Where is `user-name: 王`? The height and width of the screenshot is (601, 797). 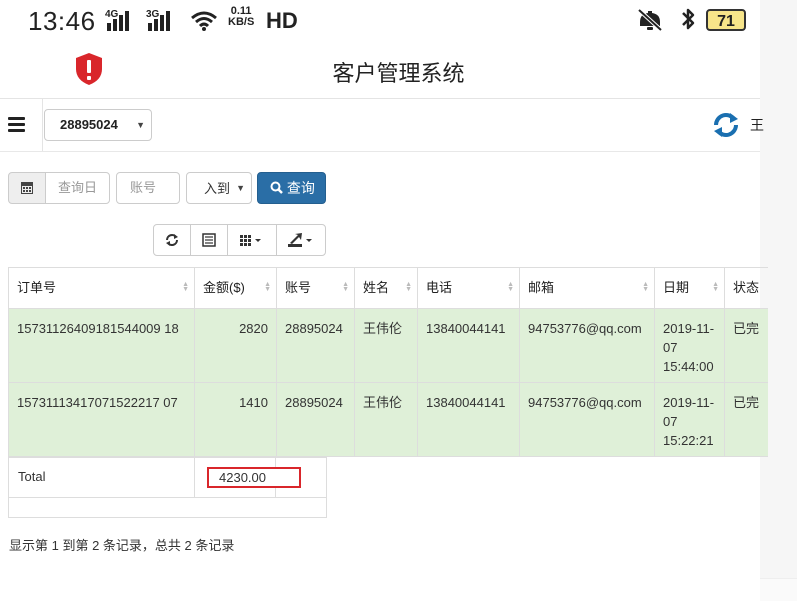 user-name: 王 is located at coordinates (757, 125).